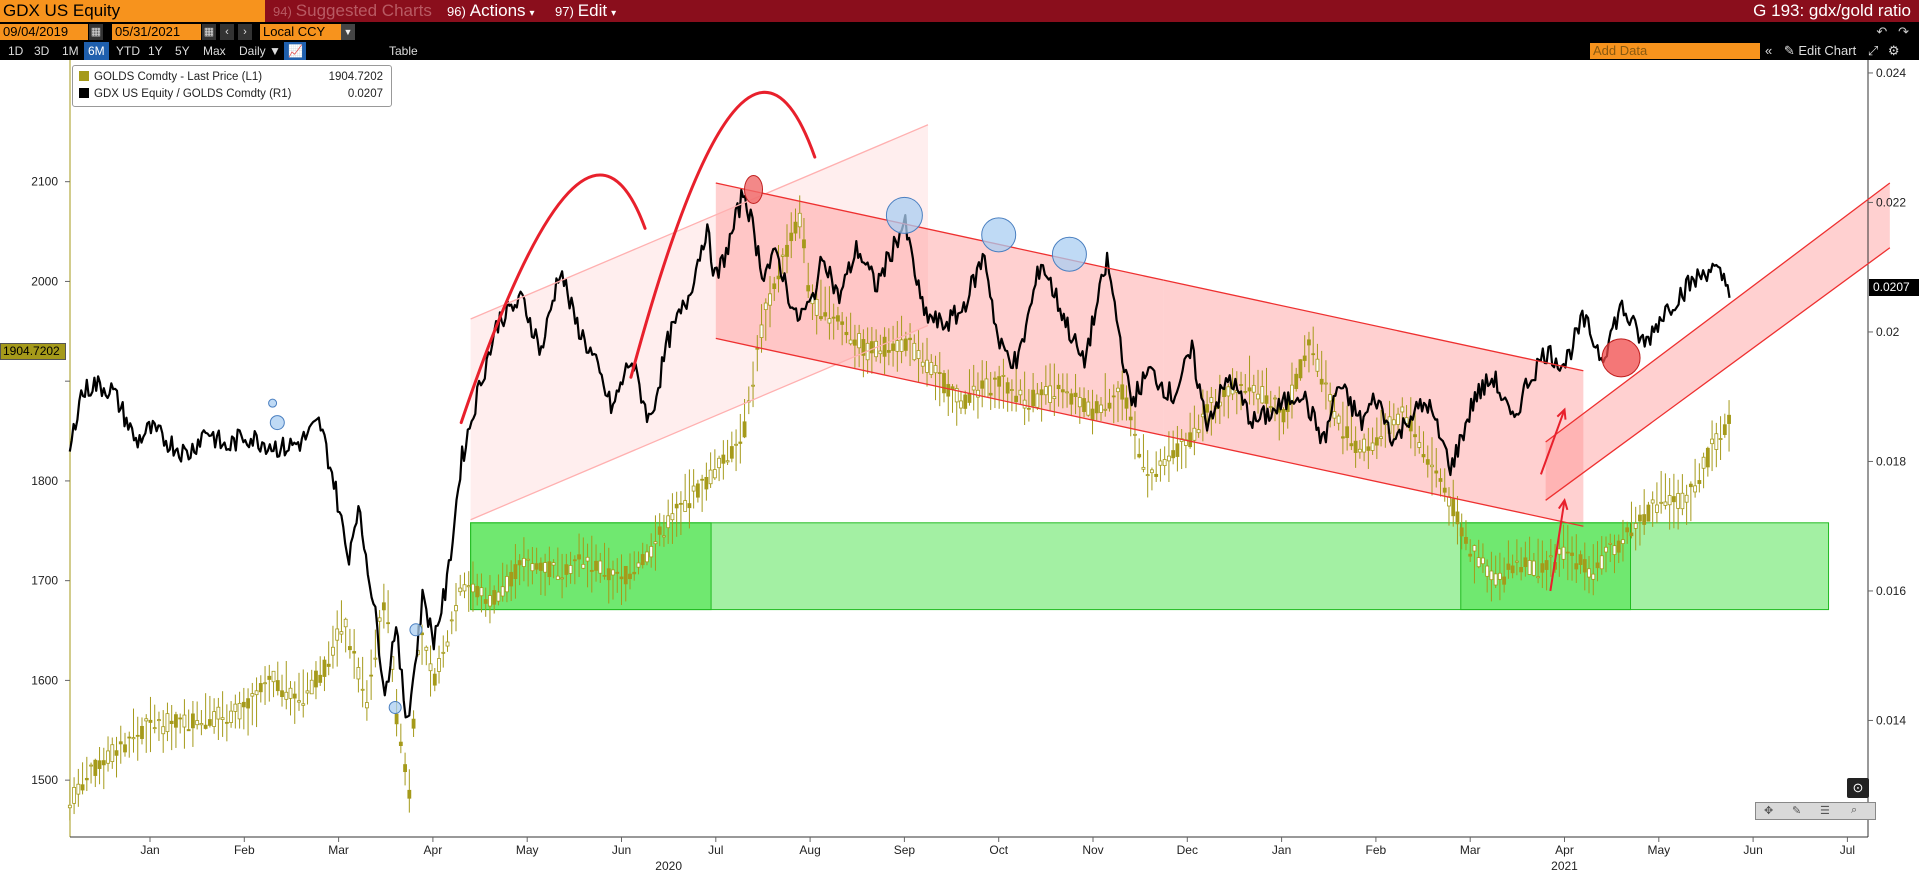  What do you see at coordinates (128, 51) in the screenshot?
I see `range-button-ytd: YTD` at bounding box center [128, 51].